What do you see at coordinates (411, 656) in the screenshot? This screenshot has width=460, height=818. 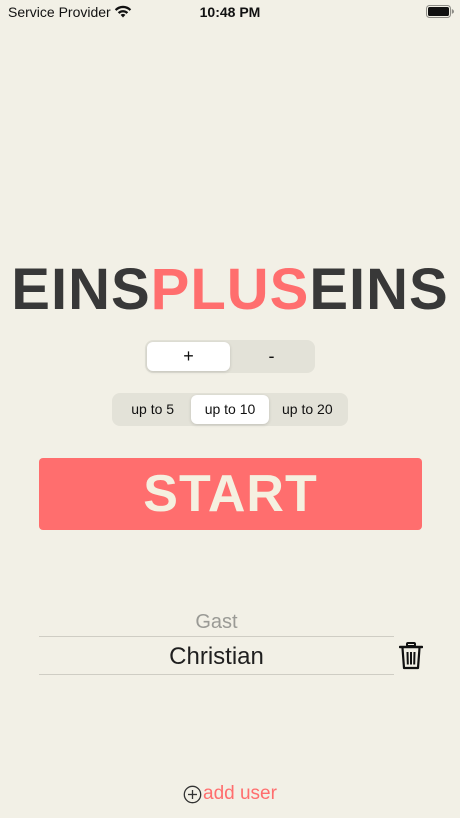 I see `trash-icon` at bounding box center [411, 656].